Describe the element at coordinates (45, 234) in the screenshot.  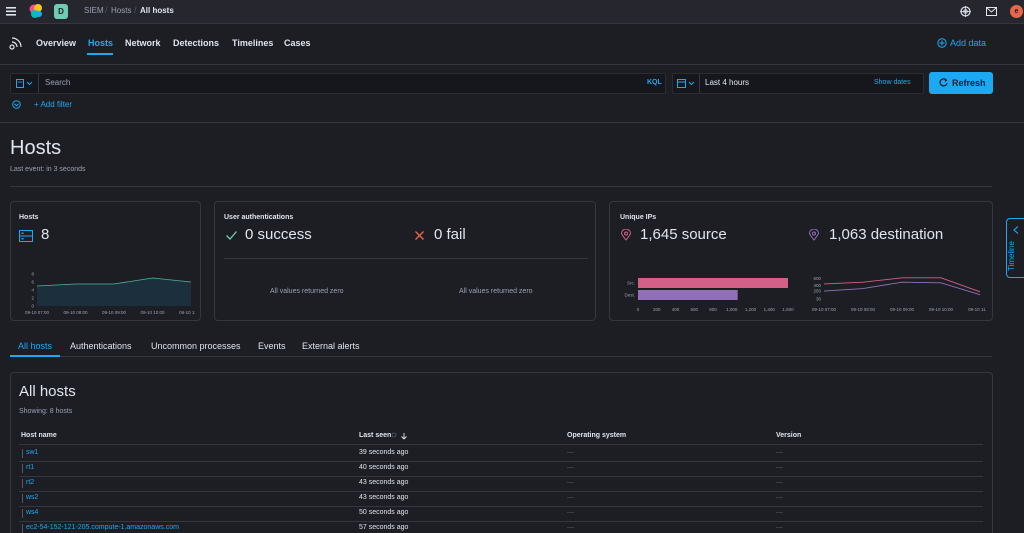
I see `hosts-count: 8` at that location.